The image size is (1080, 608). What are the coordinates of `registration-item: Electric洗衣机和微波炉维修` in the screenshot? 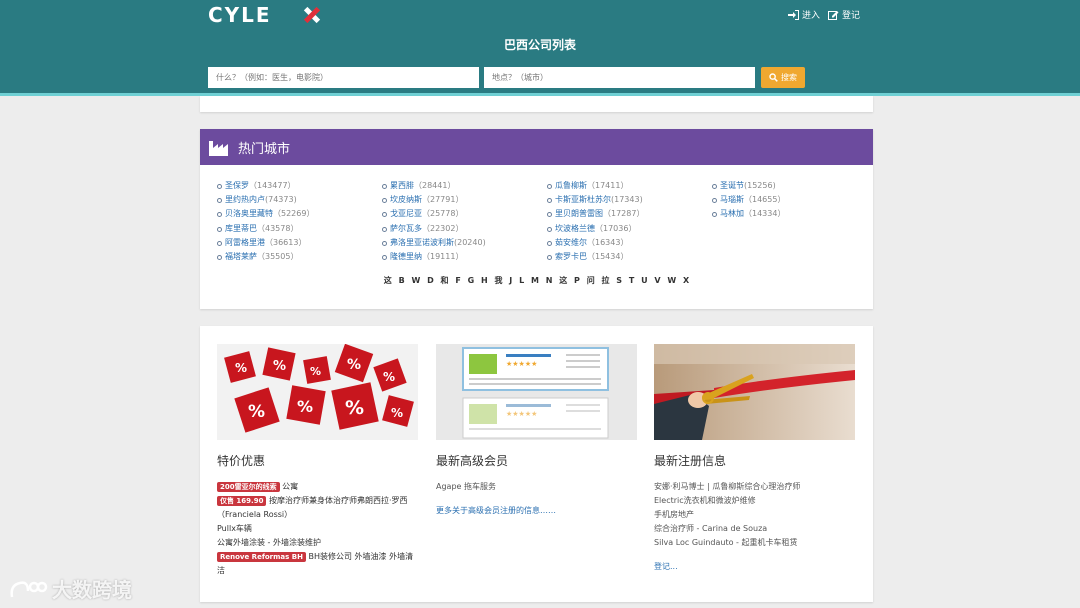 It's located at (754, 501).